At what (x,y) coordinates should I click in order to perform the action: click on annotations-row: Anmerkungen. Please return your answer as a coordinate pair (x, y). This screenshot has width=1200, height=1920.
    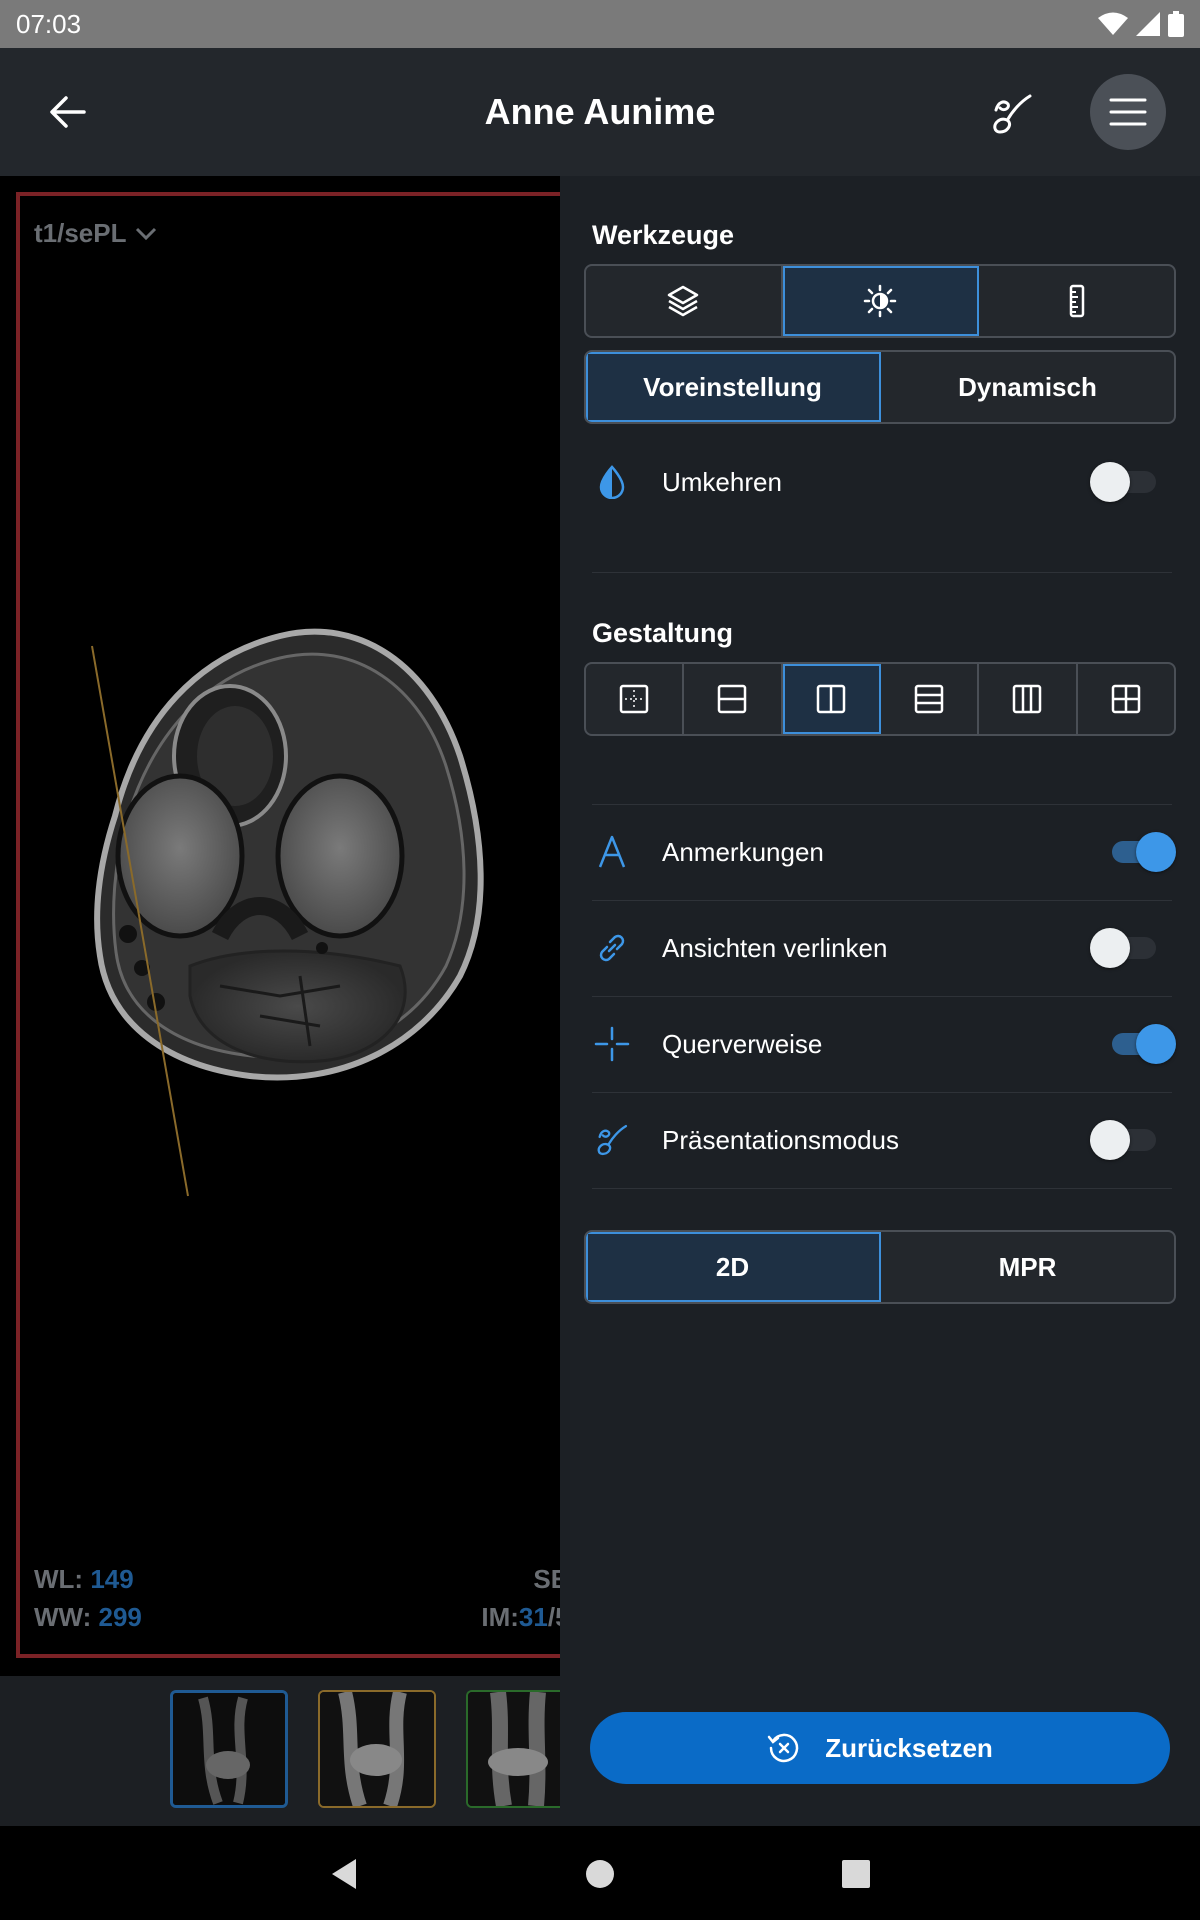
    Looking at the image, I should click on (884, 852).